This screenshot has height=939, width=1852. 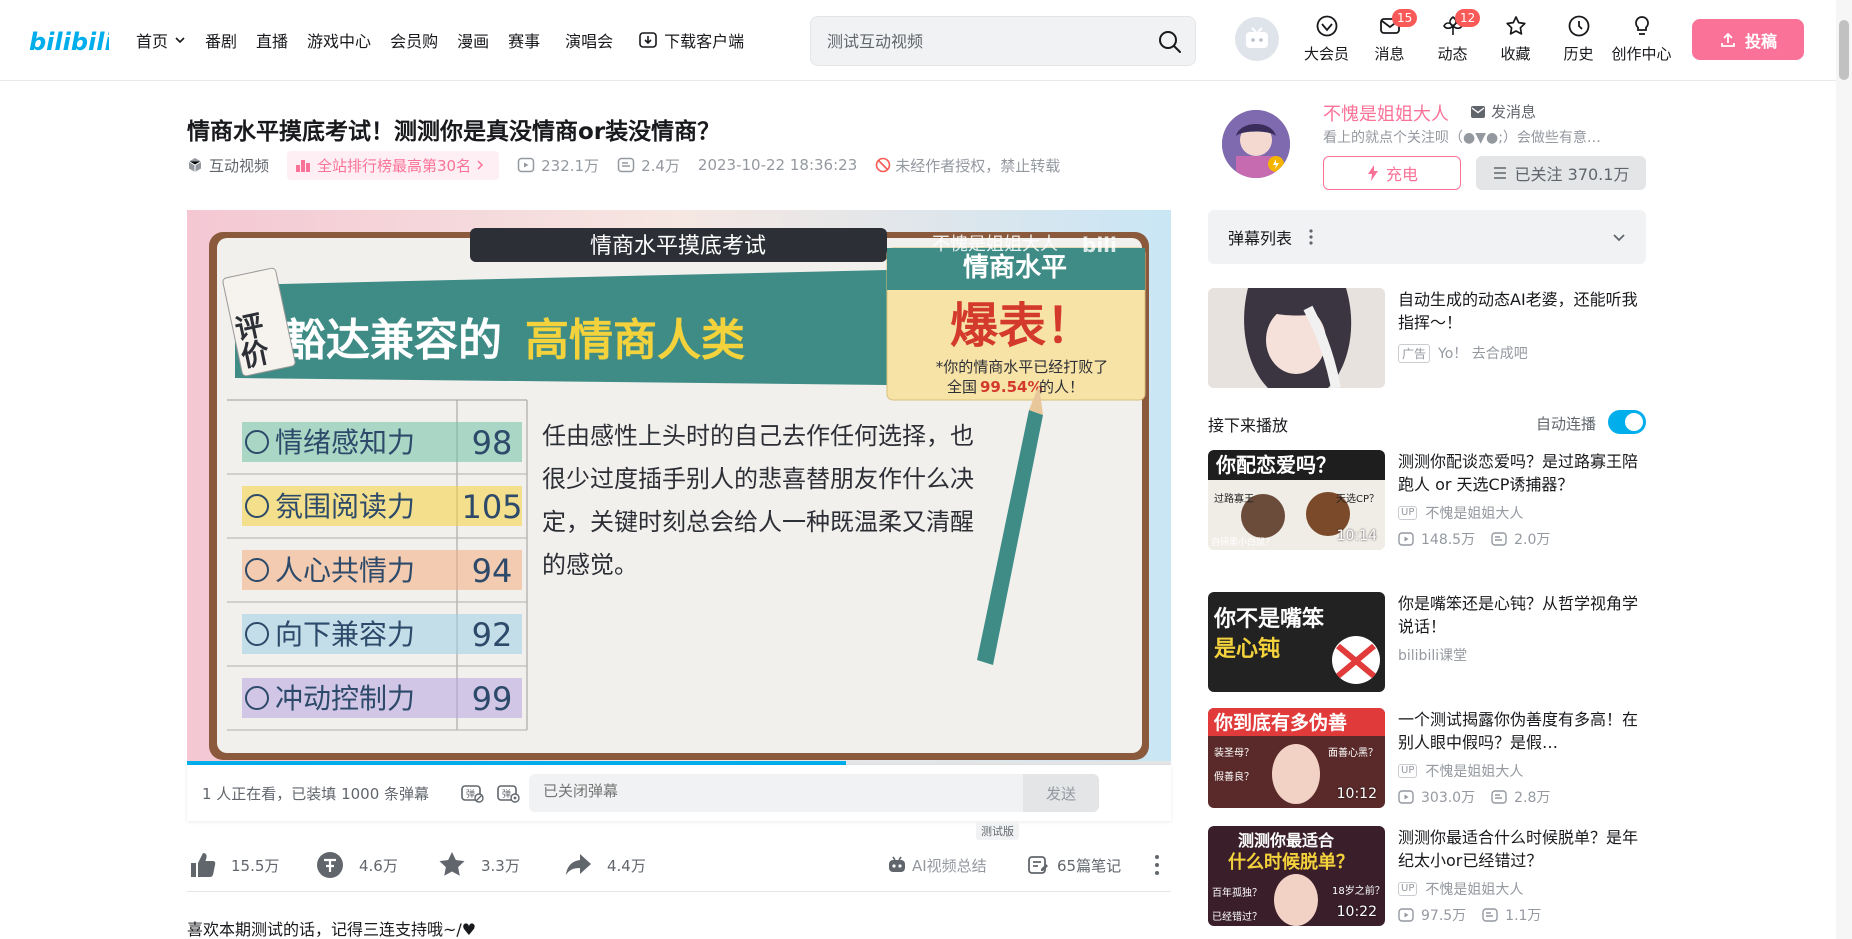 I want to click on danmaku-count: 2.0万, so click(x=1532, y=540).